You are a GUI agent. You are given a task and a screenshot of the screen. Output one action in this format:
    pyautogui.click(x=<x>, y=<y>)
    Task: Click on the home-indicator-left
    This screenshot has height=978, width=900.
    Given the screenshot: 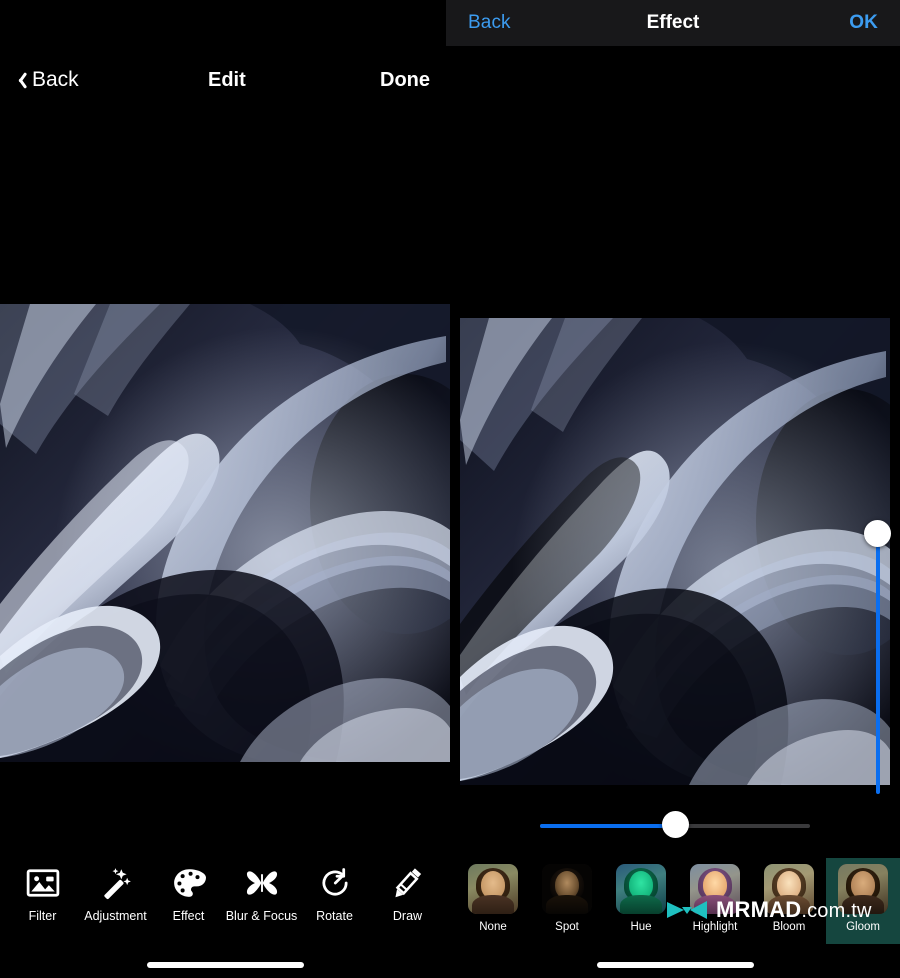 What is the action you would take?
    pyautogui.click(x=225, y=965)
    